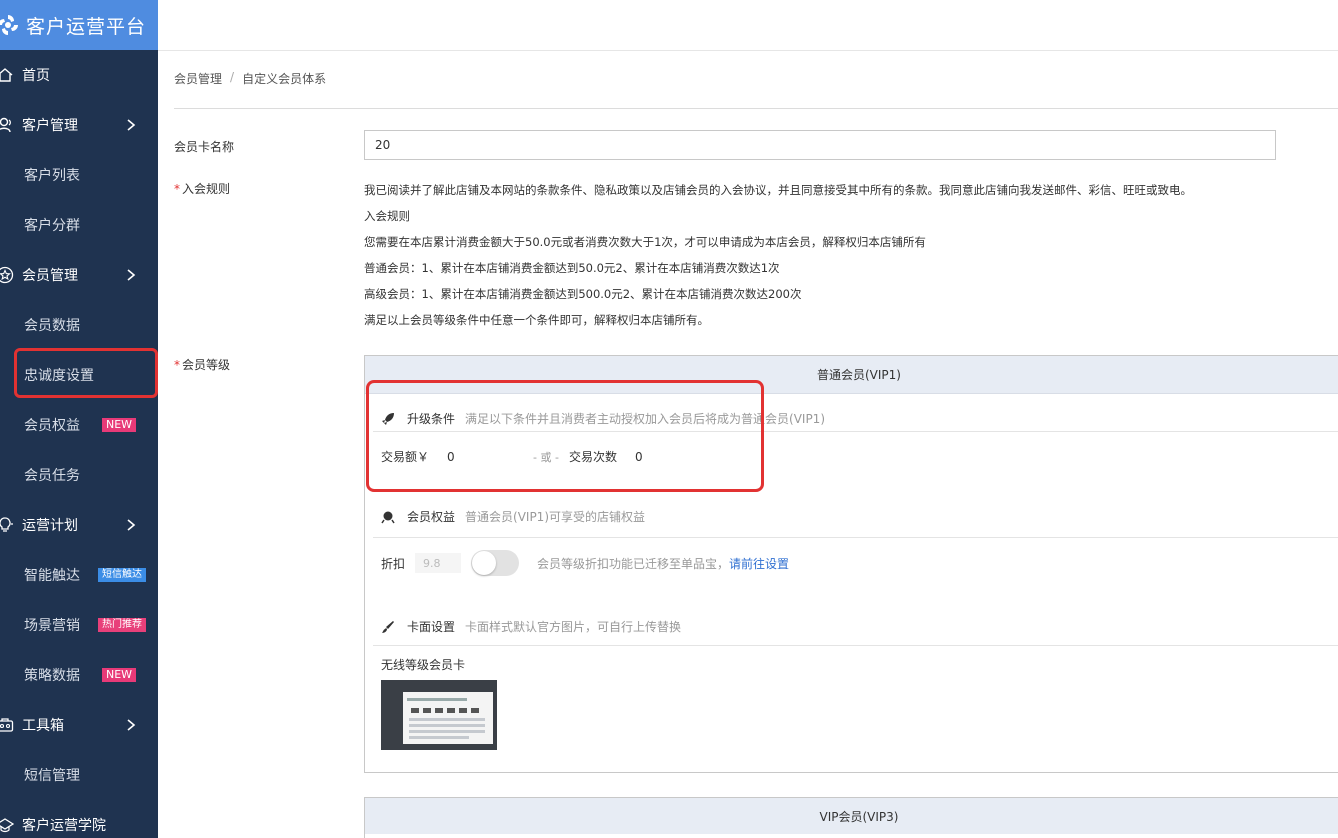 The width and height of the screenshot is (1338, 838). I want to click on breadcrumb: 会员管理 / 自定义会员体系, so click(250, 78).